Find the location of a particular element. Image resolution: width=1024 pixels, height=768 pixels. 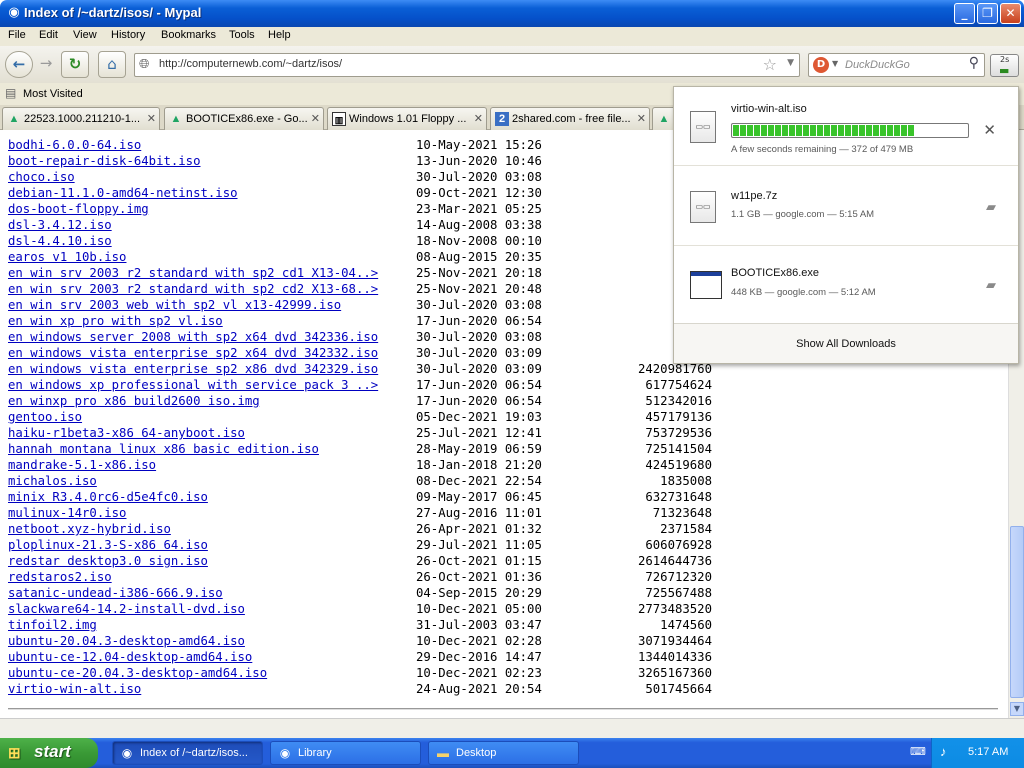

file-date: 09-Oct-2021 12:30 is located at coordinates (479, 193).